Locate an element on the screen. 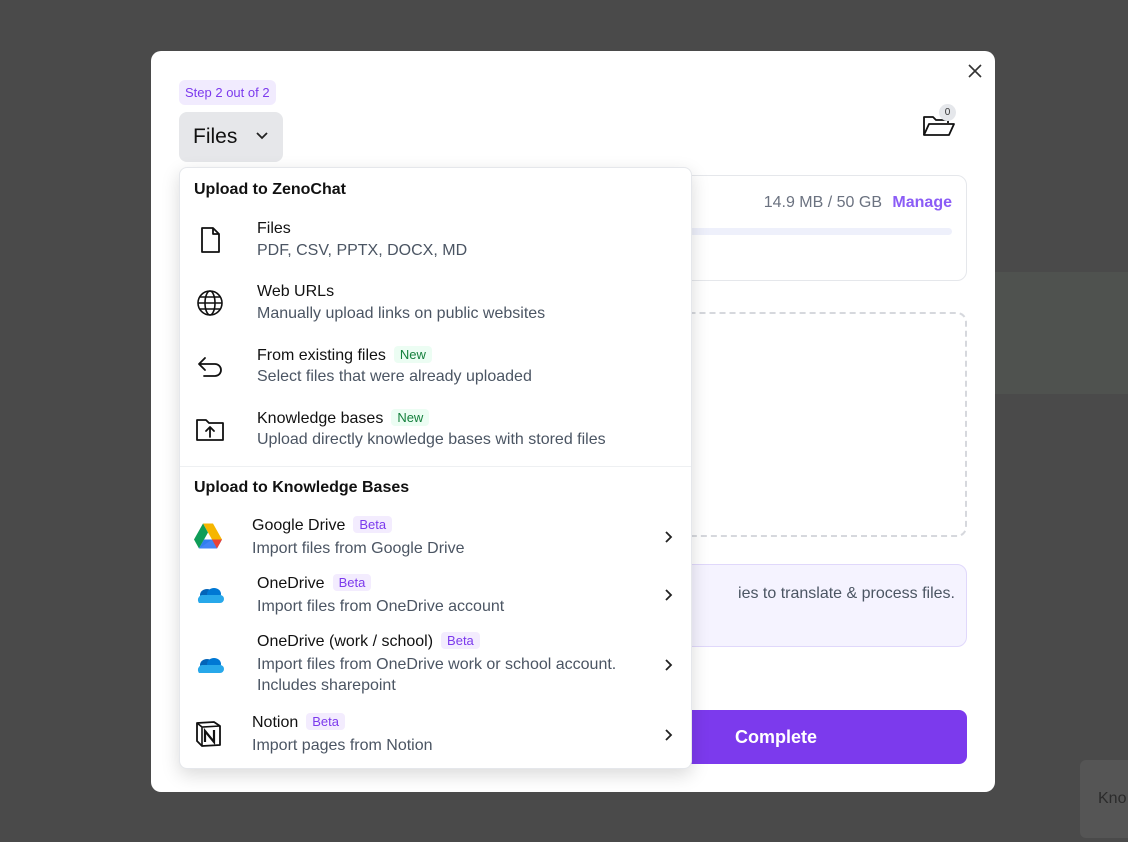 The height and width of the screenshot is (842, 1128). backdrop-panel is located at coordinates (1061, 333).